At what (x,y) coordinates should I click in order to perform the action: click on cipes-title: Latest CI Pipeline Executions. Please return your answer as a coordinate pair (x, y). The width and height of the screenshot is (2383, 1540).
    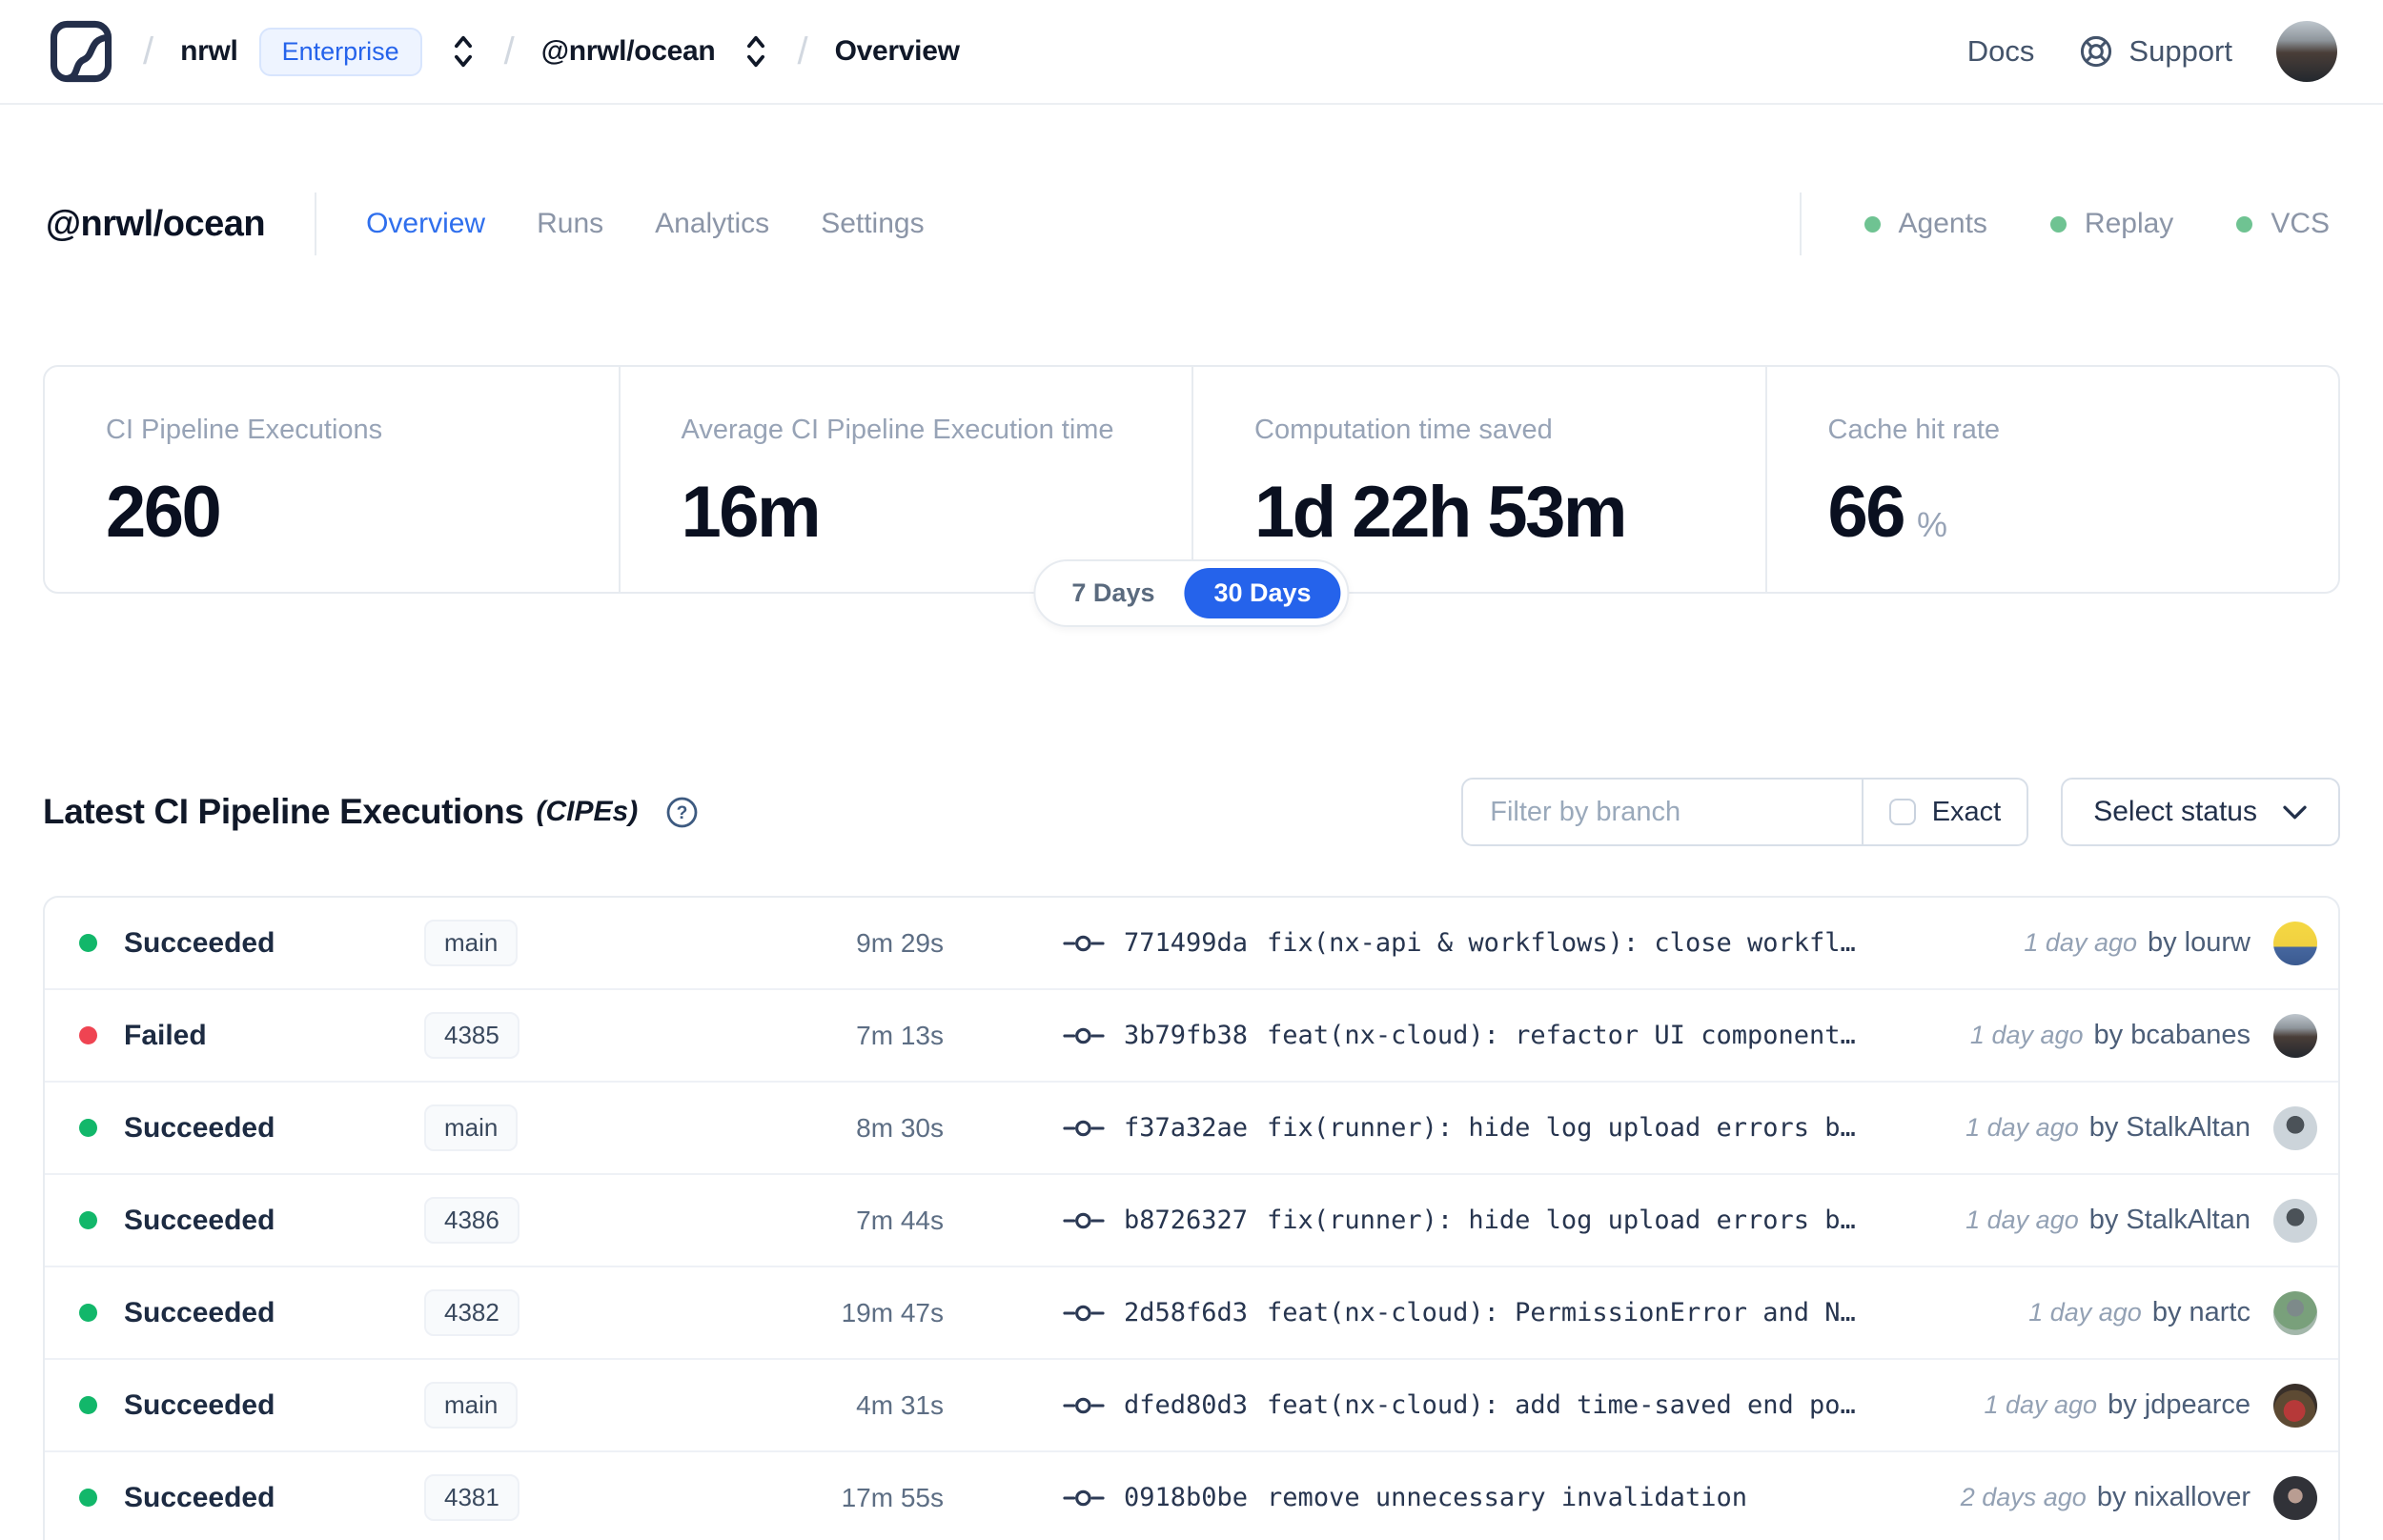
    Looking at the image, I should click on (283, 812).